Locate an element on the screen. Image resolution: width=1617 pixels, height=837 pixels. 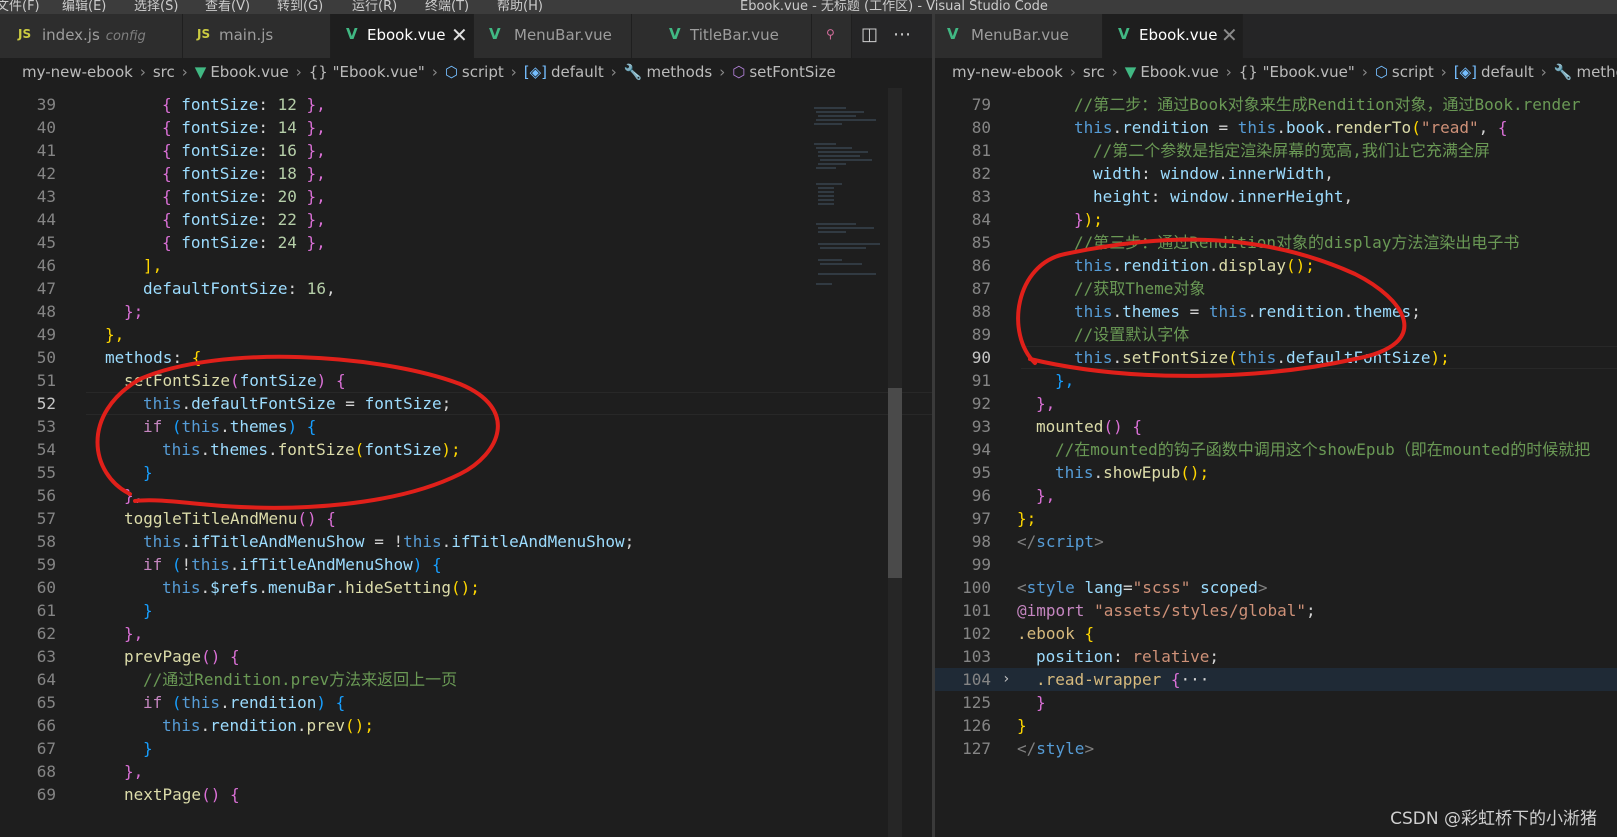
code-line: 47 defaultFontSize: 16, is located at coordinates (466, 288).